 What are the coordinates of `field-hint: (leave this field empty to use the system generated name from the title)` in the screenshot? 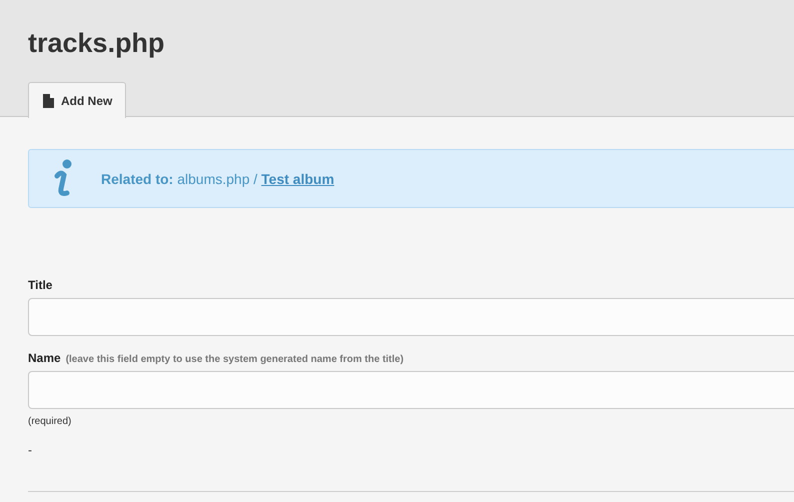 It's located at (235, 359).